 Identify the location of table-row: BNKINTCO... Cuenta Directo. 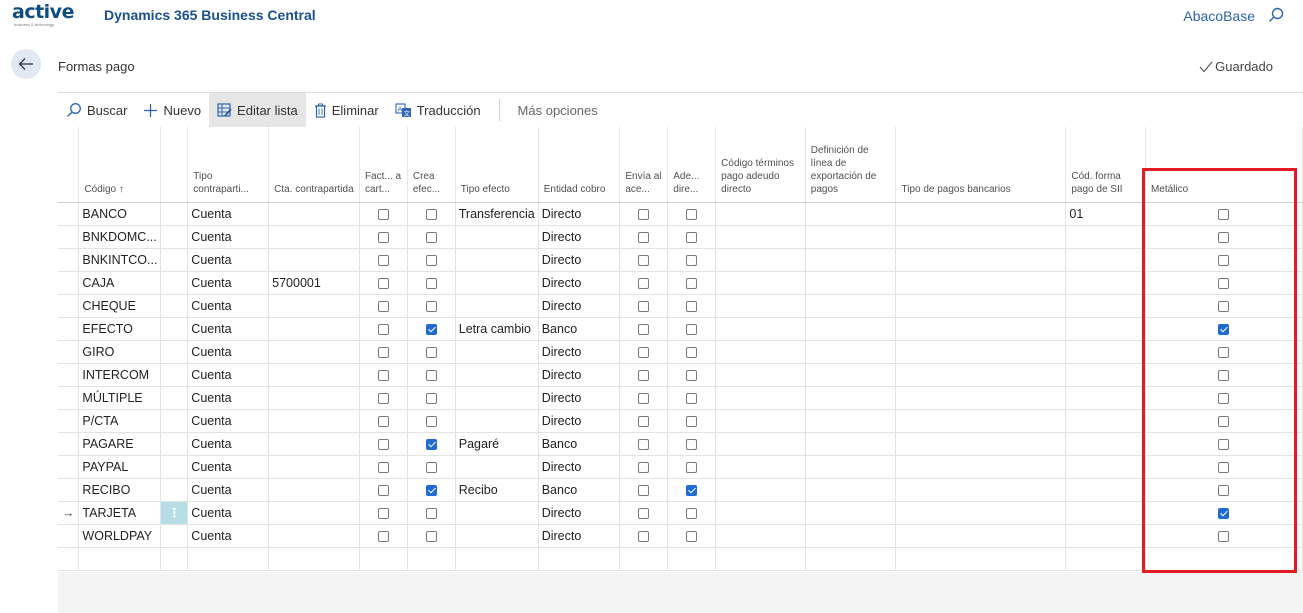
(680, 260).